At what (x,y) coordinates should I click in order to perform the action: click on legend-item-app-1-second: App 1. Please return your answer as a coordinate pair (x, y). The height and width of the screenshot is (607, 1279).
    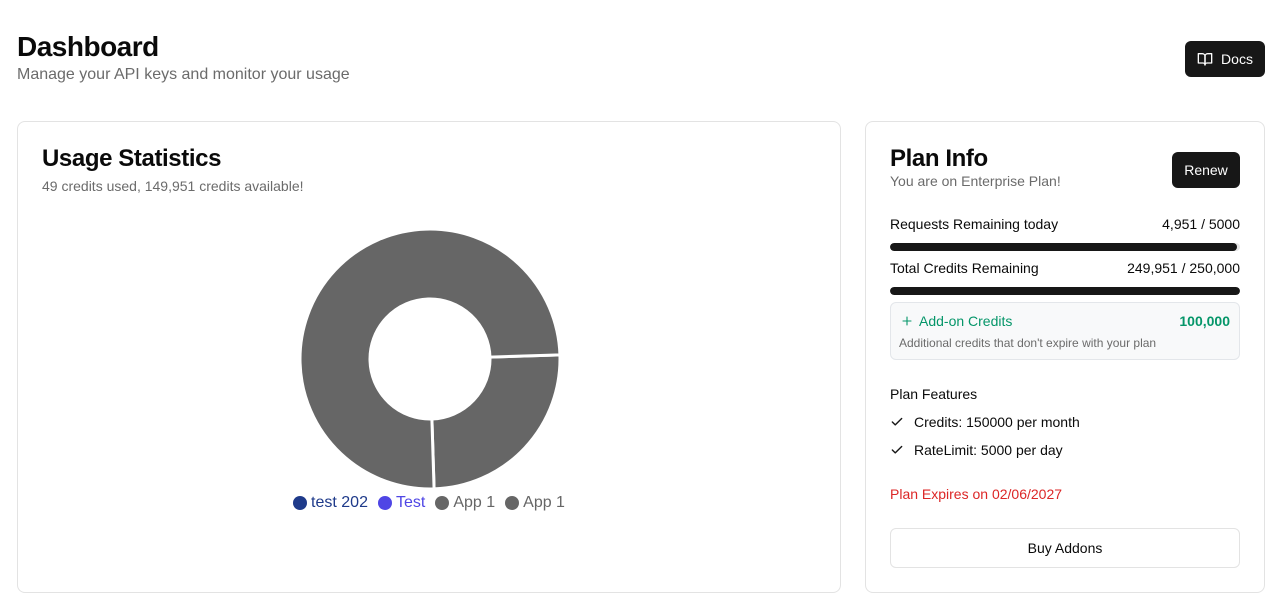
    Looking at the image, I should click on (535, 503).